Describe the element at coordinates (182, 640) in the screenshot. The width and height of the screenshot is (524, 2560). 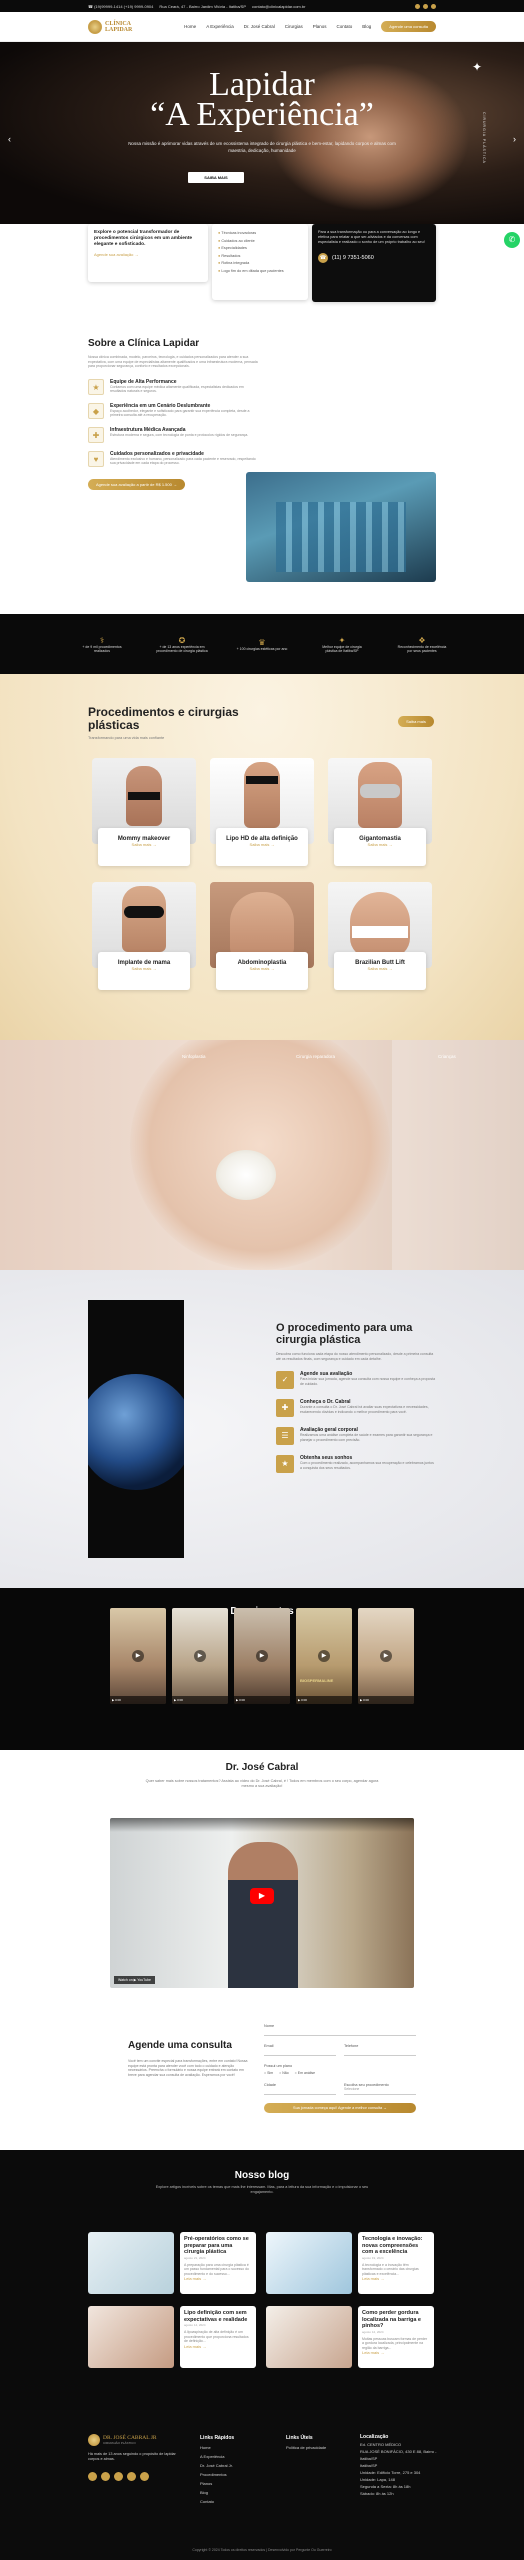
I see `stat-icon: ✪` at that location.